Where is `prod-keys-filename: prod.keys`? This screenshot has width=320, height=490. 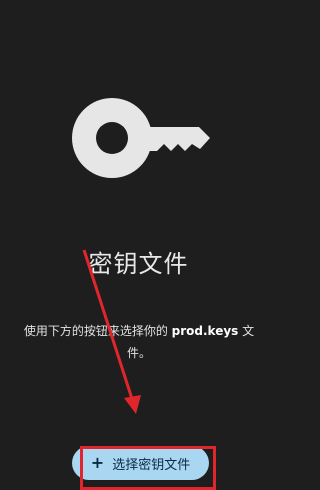 prod-keys-filename: prod.keys is located at coordinates (205, 331).